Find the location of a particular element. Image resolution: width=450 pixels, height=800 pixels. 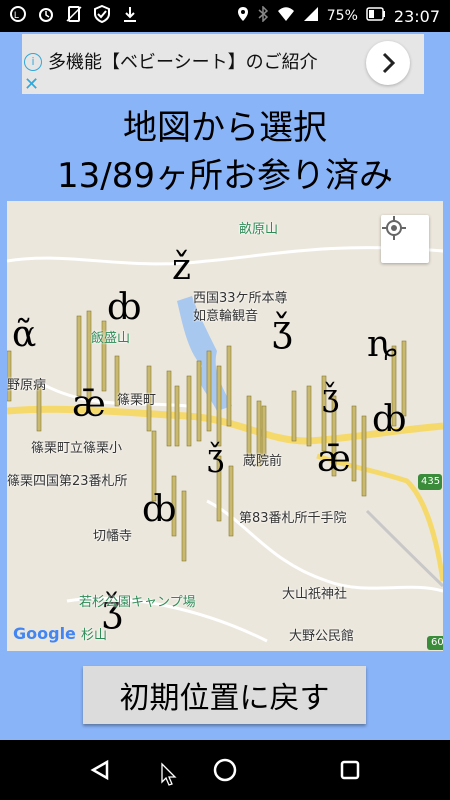

shield-check-icon is located at coordinates (102, 14).